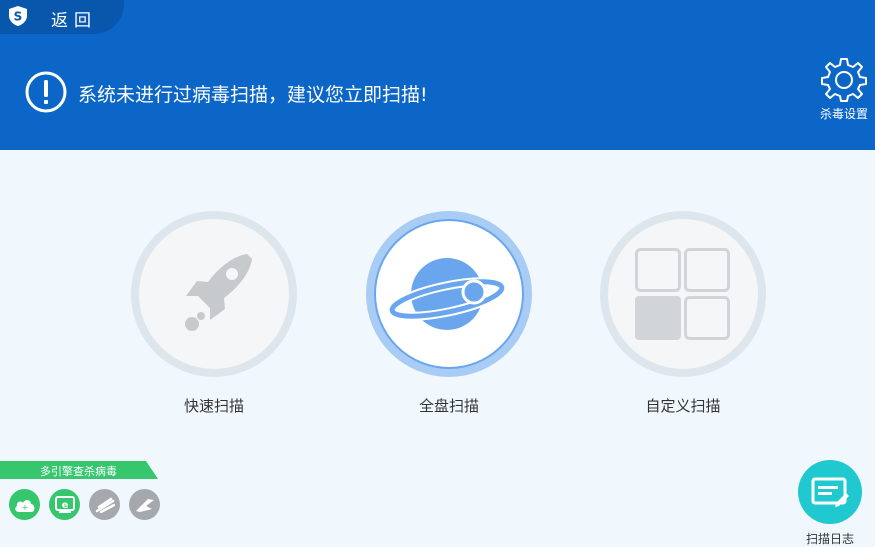 This screenshot has width=875, height=547. I want to click on rocket-icon, so click(218, 292).